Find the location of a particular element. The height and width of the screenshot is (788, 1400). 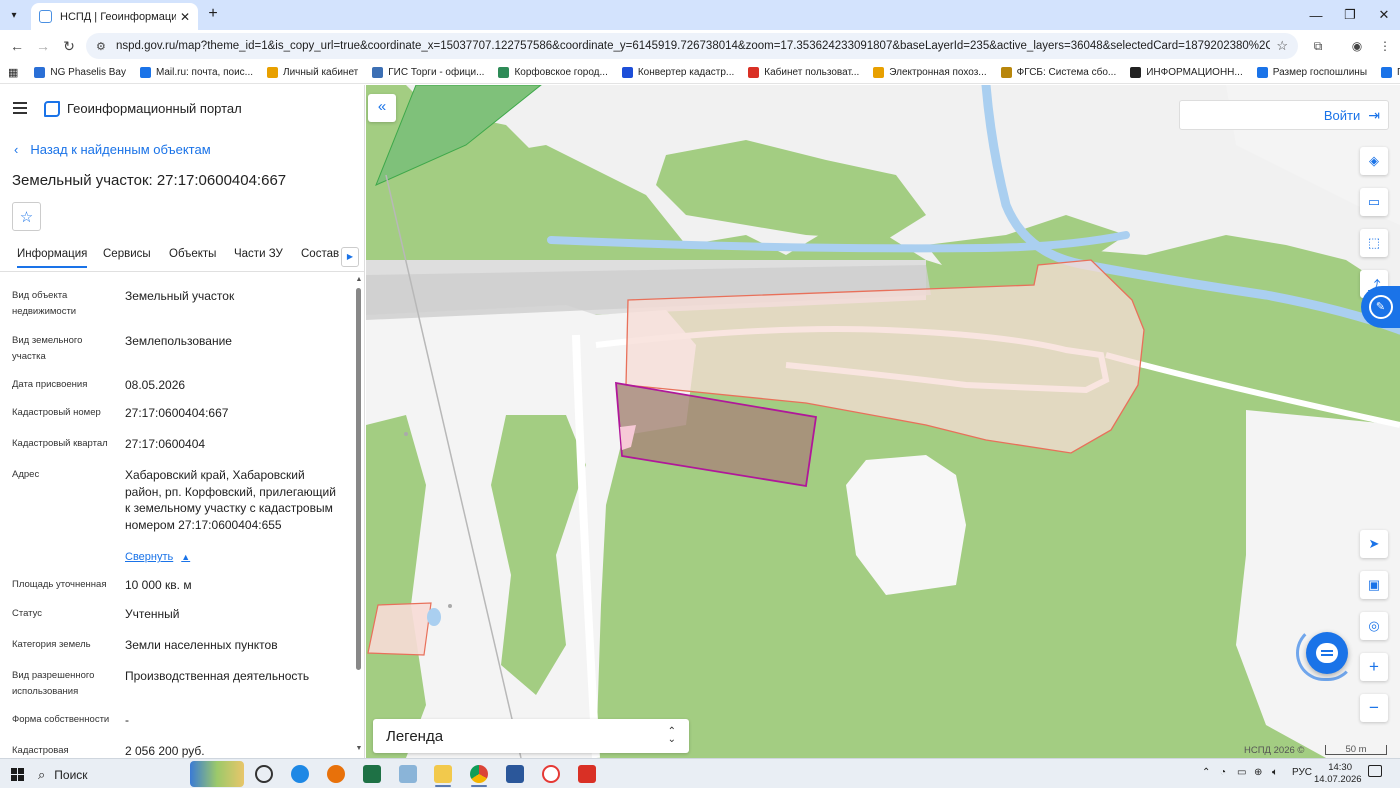

file-explorer-icon is located at coordinates (443, 774).